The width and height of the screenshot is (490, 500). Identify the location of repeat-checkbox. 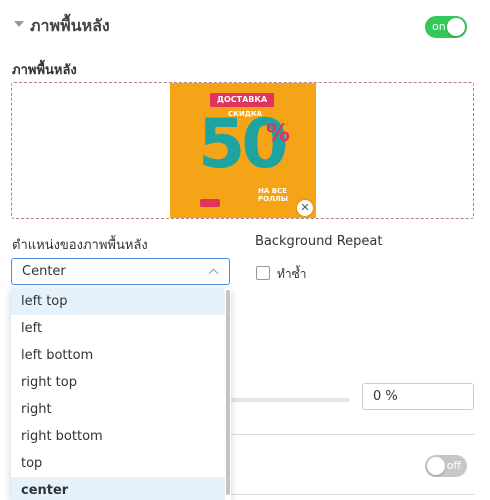
(263, 273).